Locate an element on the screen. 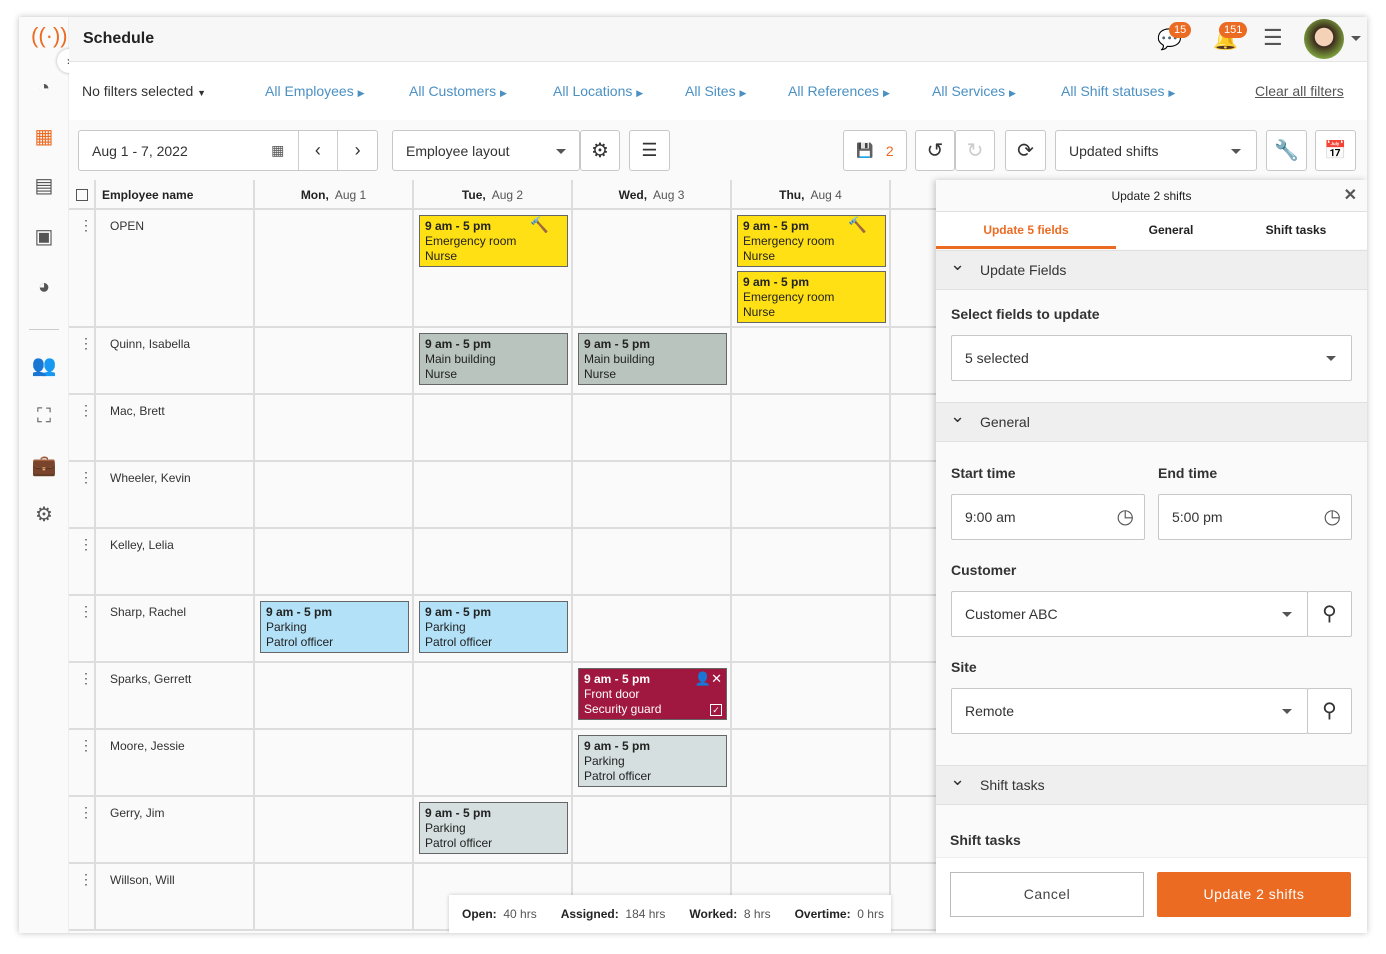 The width and height of the screenshot is (1386, 954). clear-filters-link: Clear all filters is located at coordinates (1299, 91).